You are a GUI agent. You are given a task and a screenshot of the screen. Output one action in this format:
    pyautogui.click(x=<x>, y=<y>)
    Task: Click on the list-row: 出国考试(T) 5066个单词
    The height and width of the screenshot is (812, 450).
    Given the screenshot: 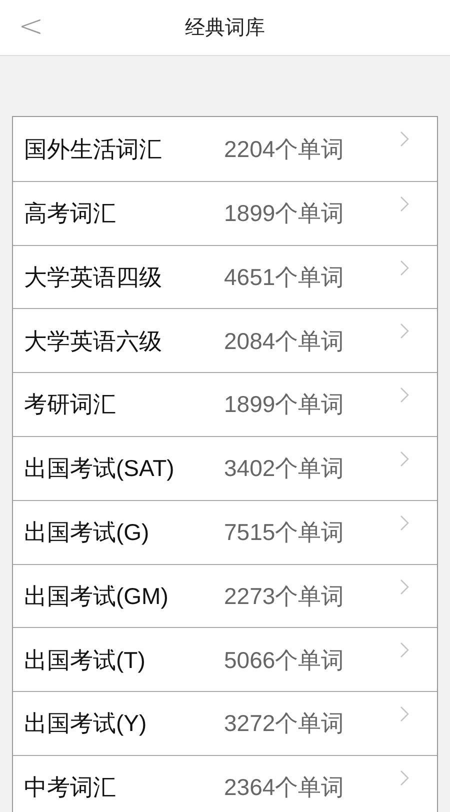 What is the action you would take?
    pyautogui.click(x=225, y=659)
    